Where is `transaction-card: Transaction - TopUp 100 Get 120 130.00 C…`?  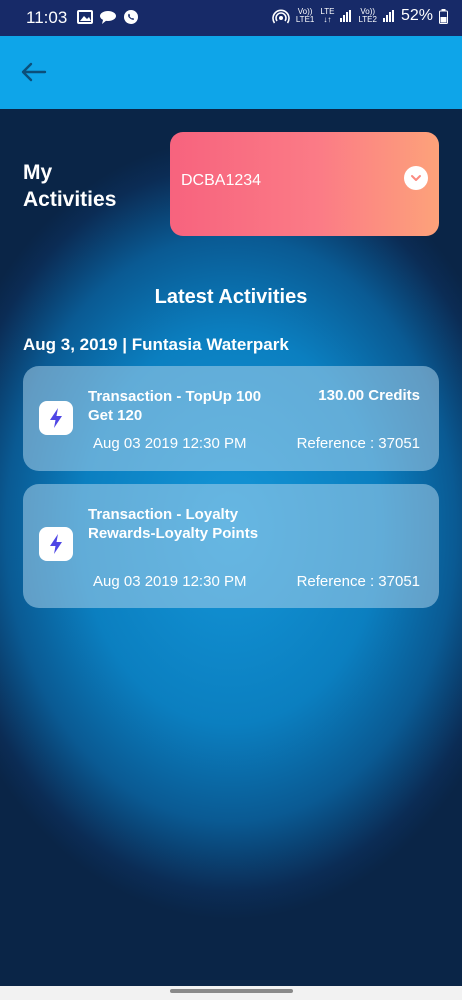
transaction-card: Transaction - TopUp 100 Get 120 130.00 C… is located at coordinates (231, 418).